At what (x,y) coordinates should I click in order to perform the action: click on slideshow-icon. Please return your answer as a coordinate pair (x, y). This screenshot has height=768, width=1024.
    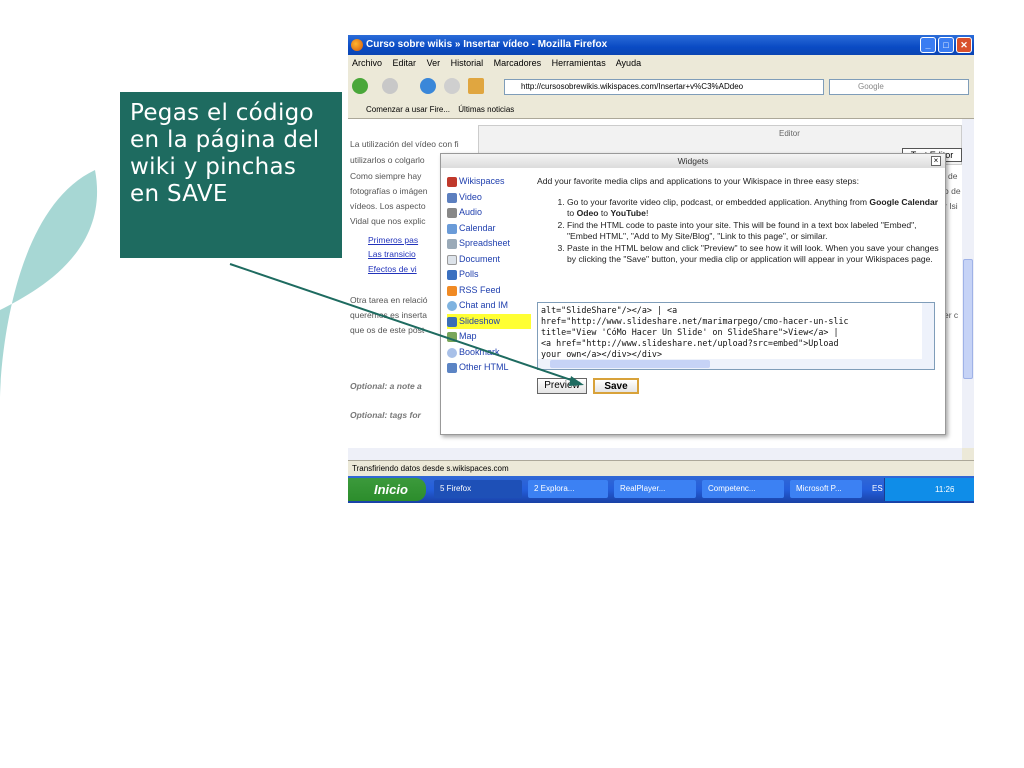
    Looking at the image, I should click on (452, 321).